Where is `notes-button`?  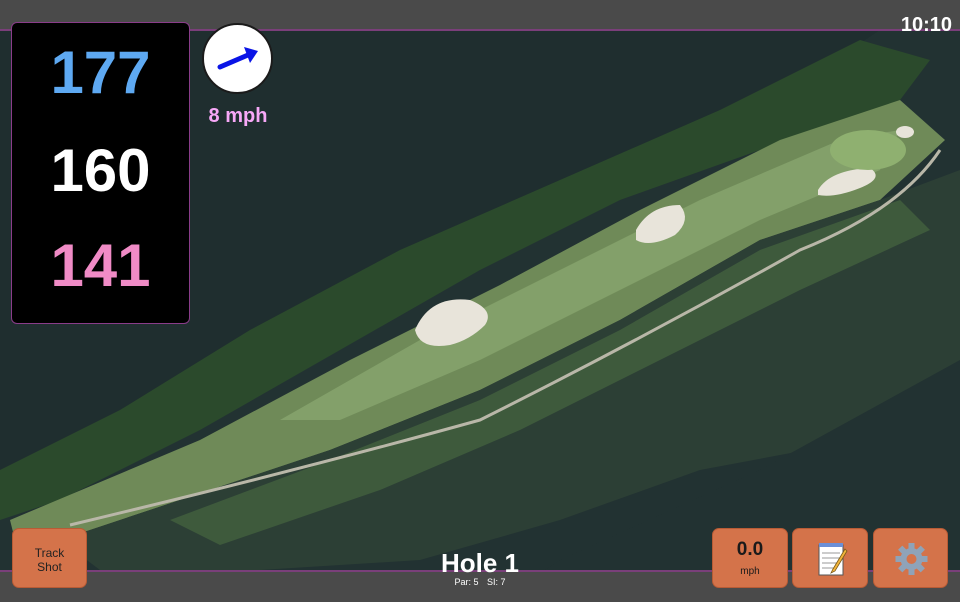
notes-button is located at coordinates (830, 558).